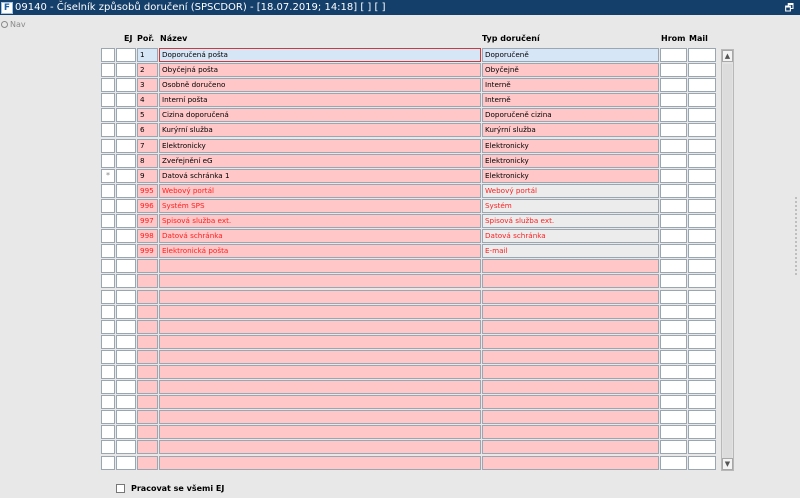 The height and width of the screenshot is (498, 800). I want to click on nazev-cell: Datová schránka 1, so click(320, 175).